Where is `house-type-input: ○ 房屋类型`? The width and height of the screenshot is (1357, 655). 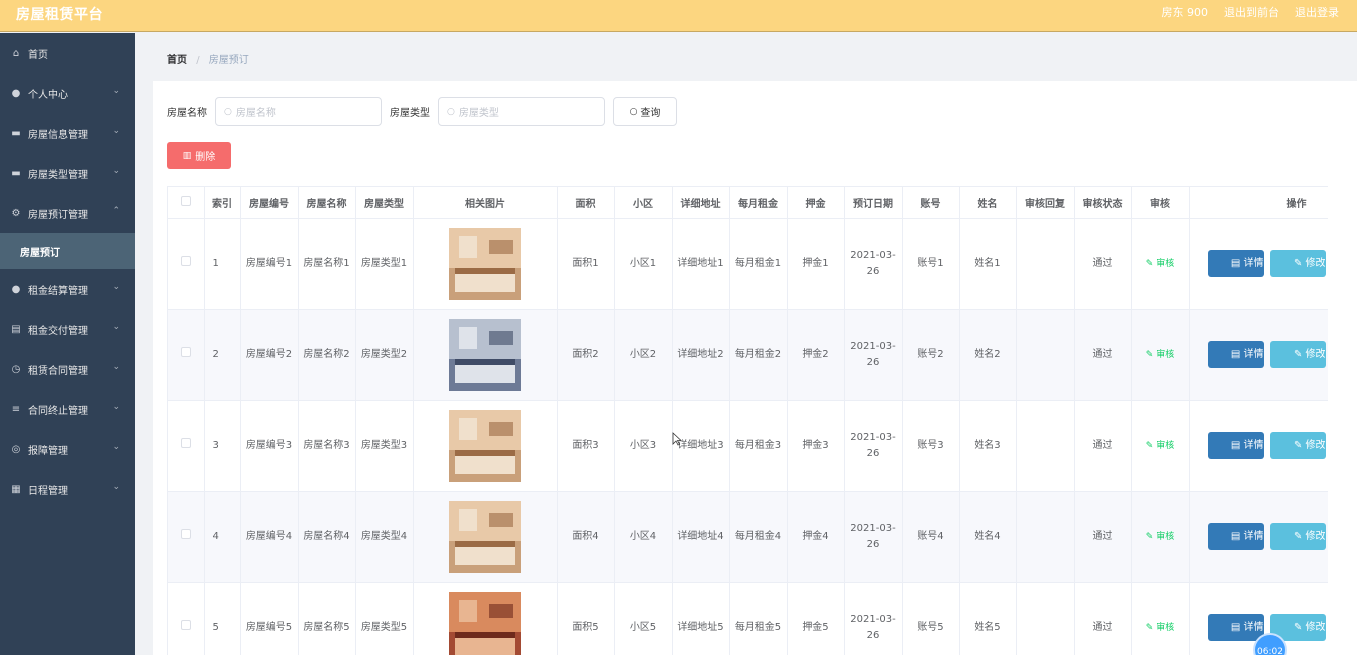
house-type-input: ○ 房屋类型 is located at coordinates (521, 111).